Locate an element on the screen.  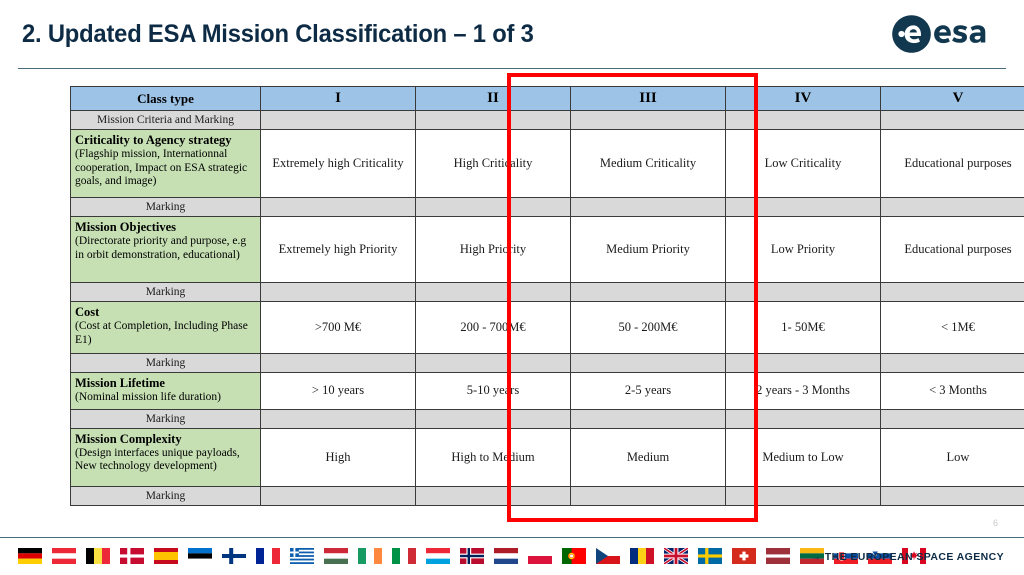
cell: < 1M€ is located at coordinates (952, 327).